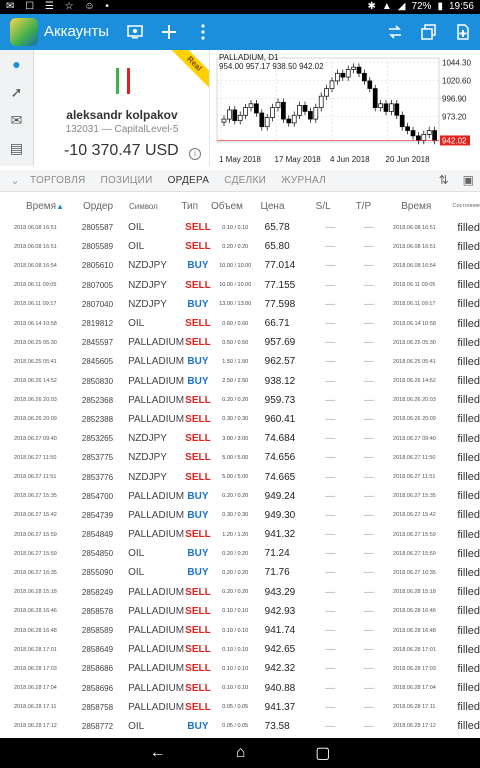 The height and width of the screenshot is (768, 480). Describe the element at coordinates (195, 154) in the screenshot. I see `info-icon: i` at that location.